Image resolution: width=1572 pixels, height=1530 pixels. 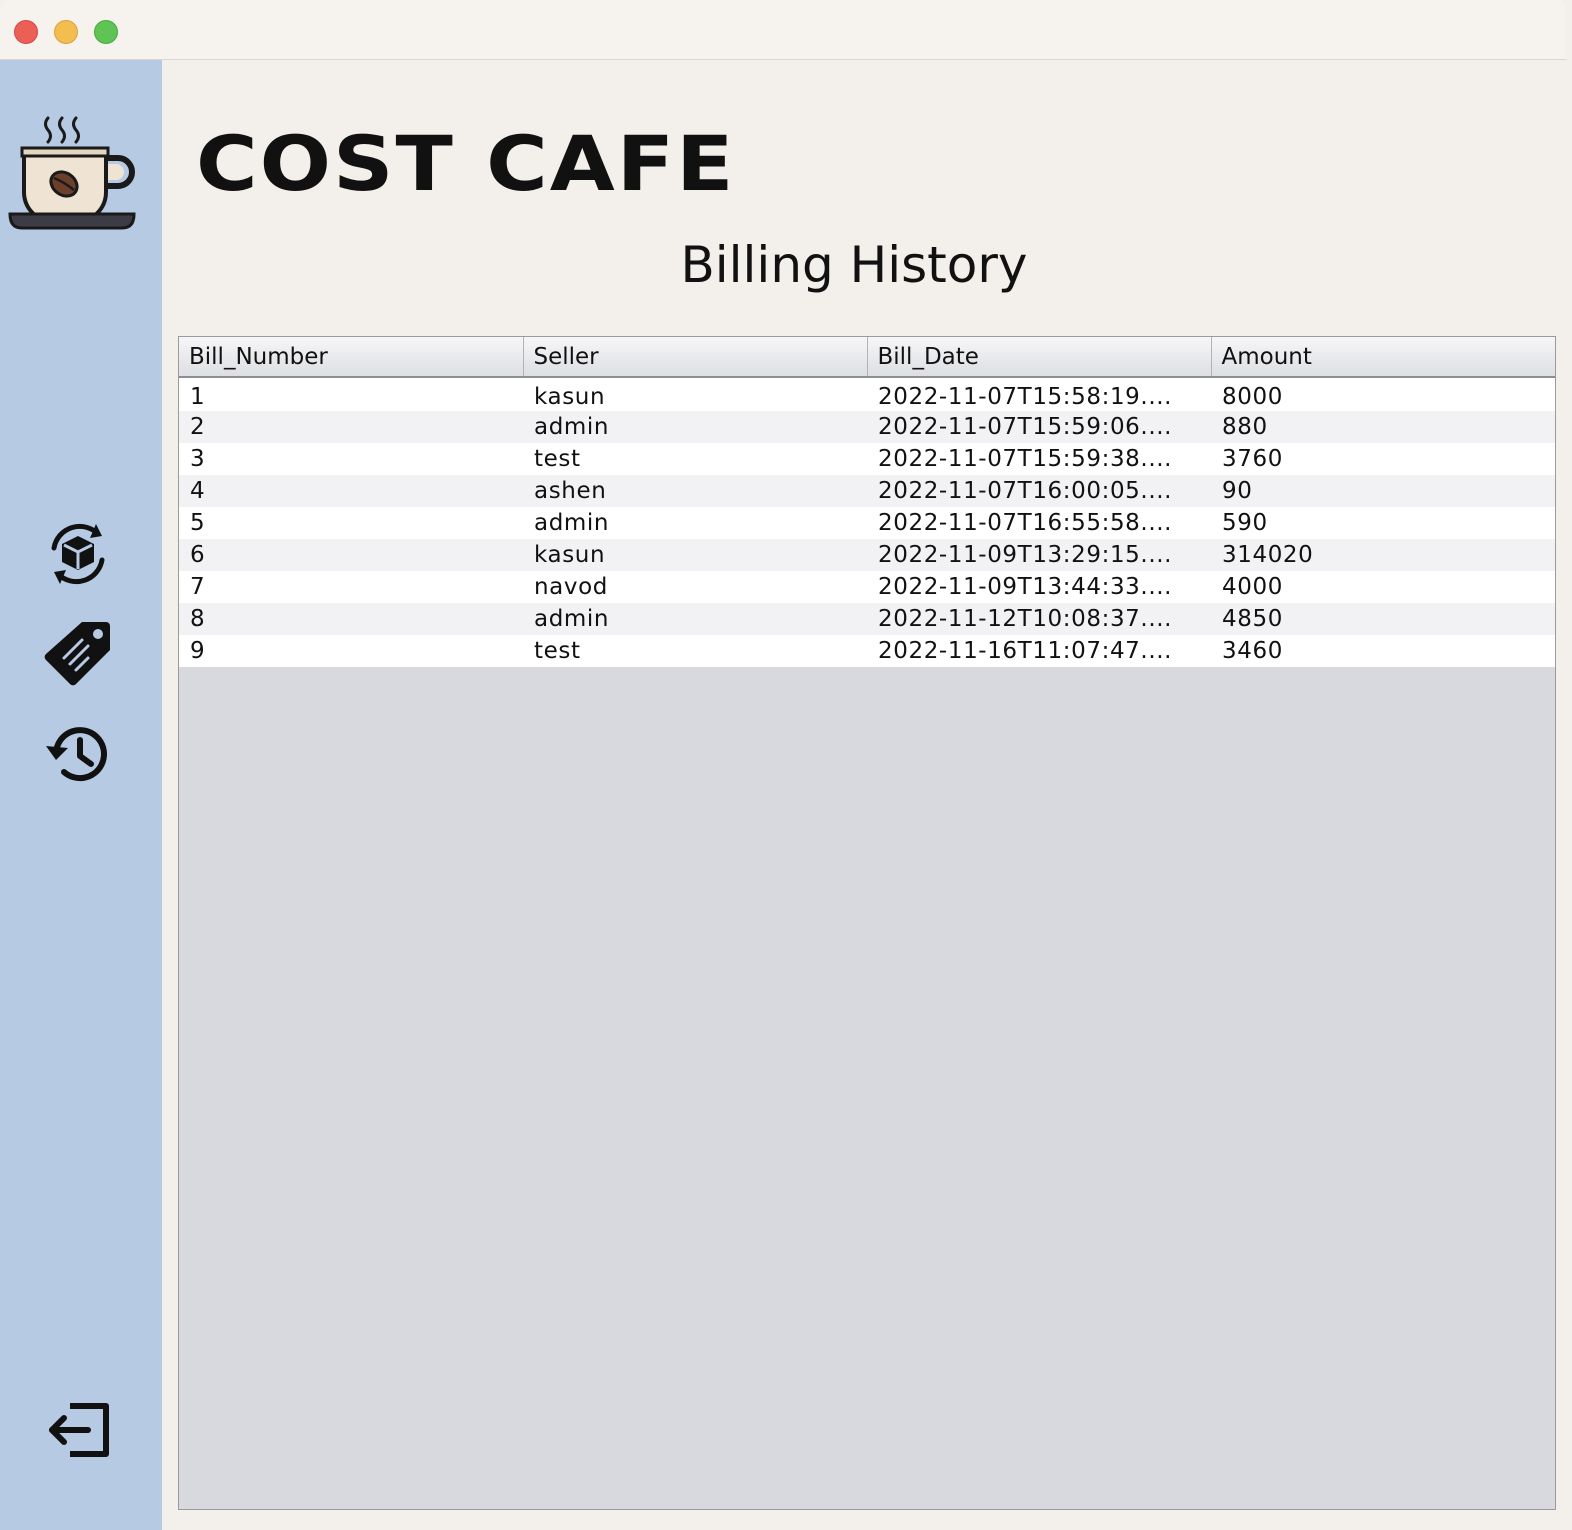 I want to click on sidebar-item-logout, so click(x=78, y=1430).